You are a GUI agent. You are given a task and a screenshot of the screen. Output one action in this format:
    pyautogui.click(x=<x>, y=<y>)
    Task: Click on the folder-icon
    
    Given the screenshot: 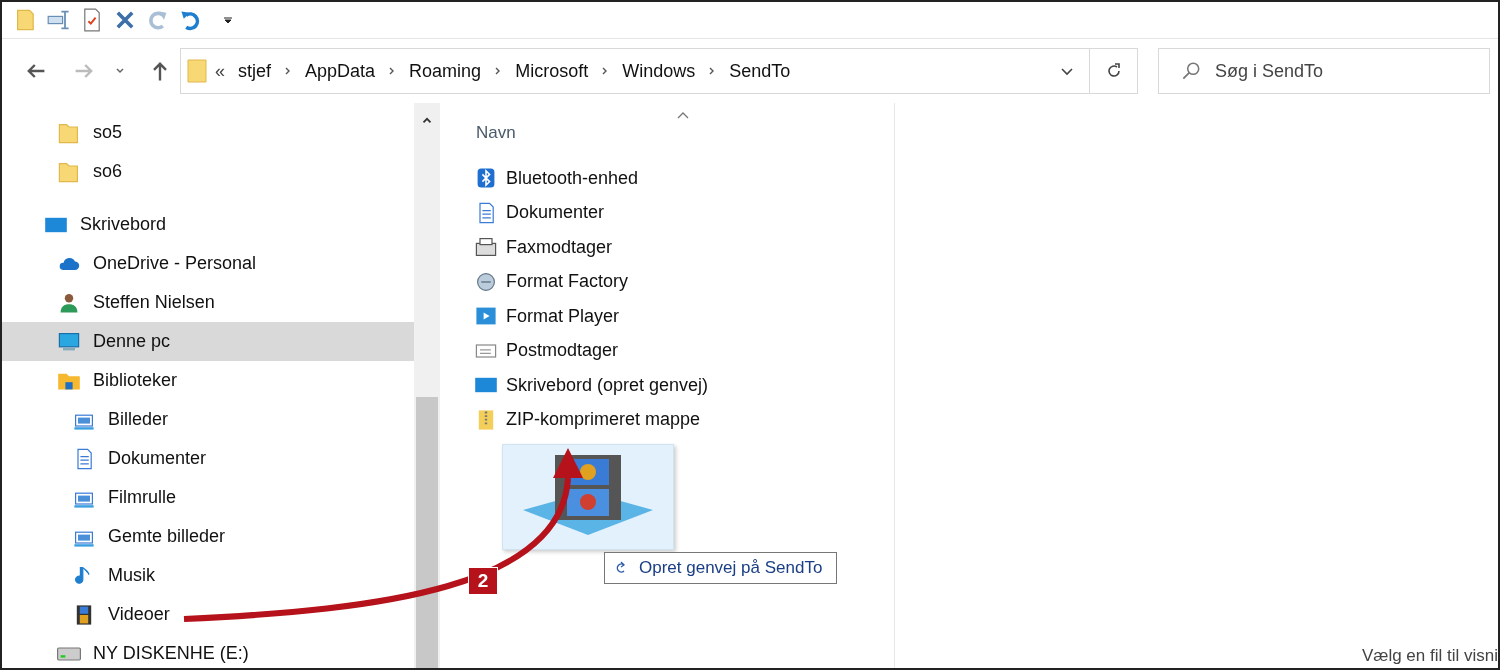 What is the action you would take?
    pyautogui.click(x=197, y=71)
    